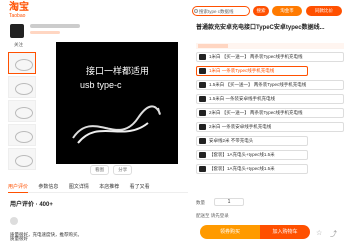 The width and height of the screenshot is (350, 250). Describe the element at coordinates (14, 220) in the screenshot. I see `avatar` at that location.